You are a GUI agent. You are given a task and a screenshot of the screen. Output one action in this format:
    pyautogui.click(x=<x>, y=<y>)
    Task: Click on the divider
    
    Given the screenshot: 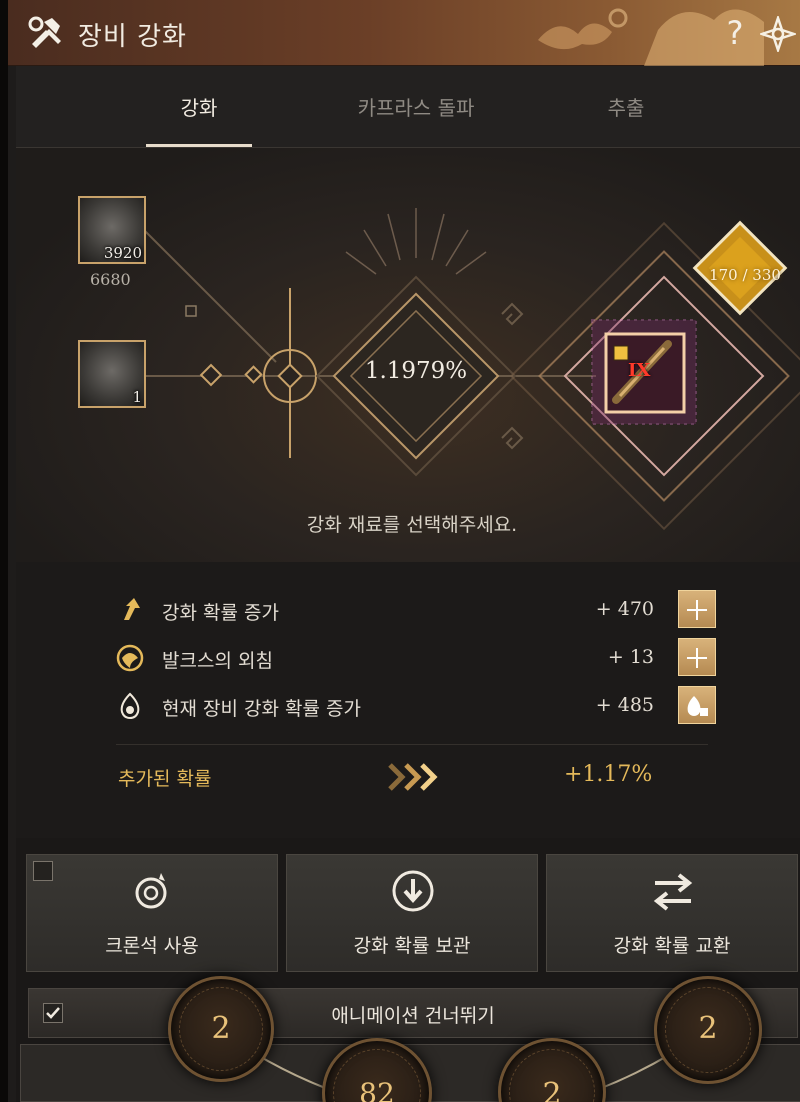 What is the action you would take?
    pyautogui.click(x=412, y=744)
    